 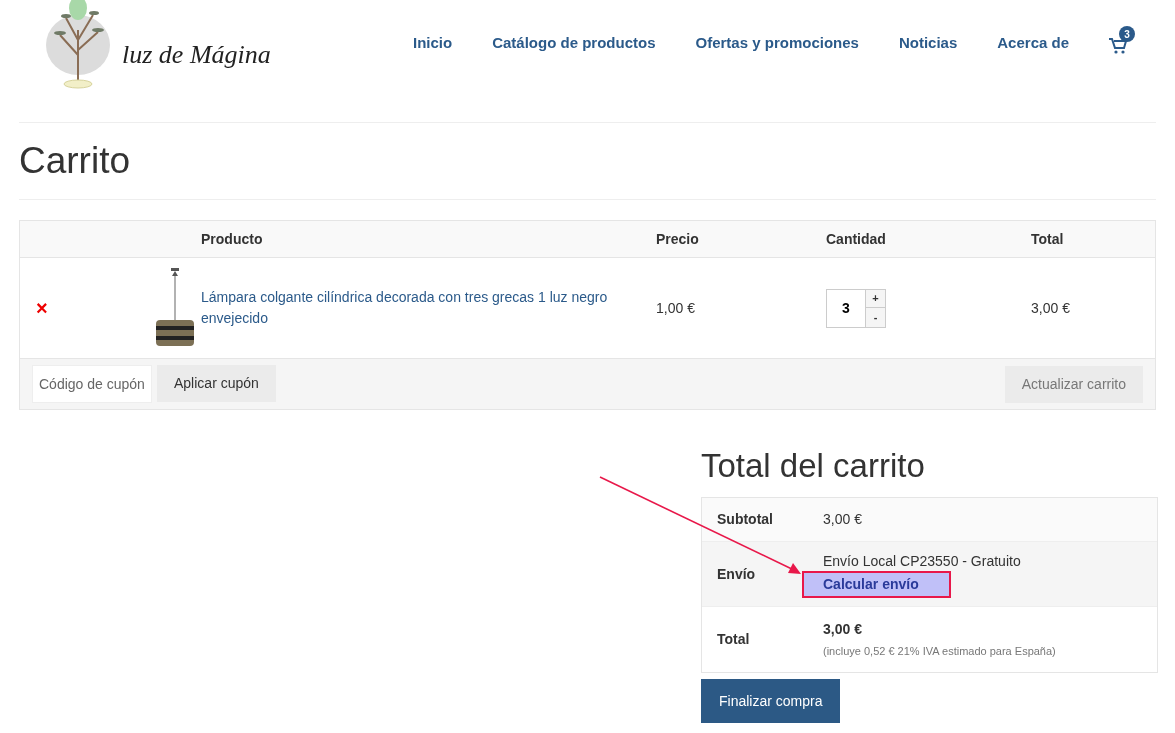 I want to click on nav-link: Catálogo de productos, so click(x=574, y=42).